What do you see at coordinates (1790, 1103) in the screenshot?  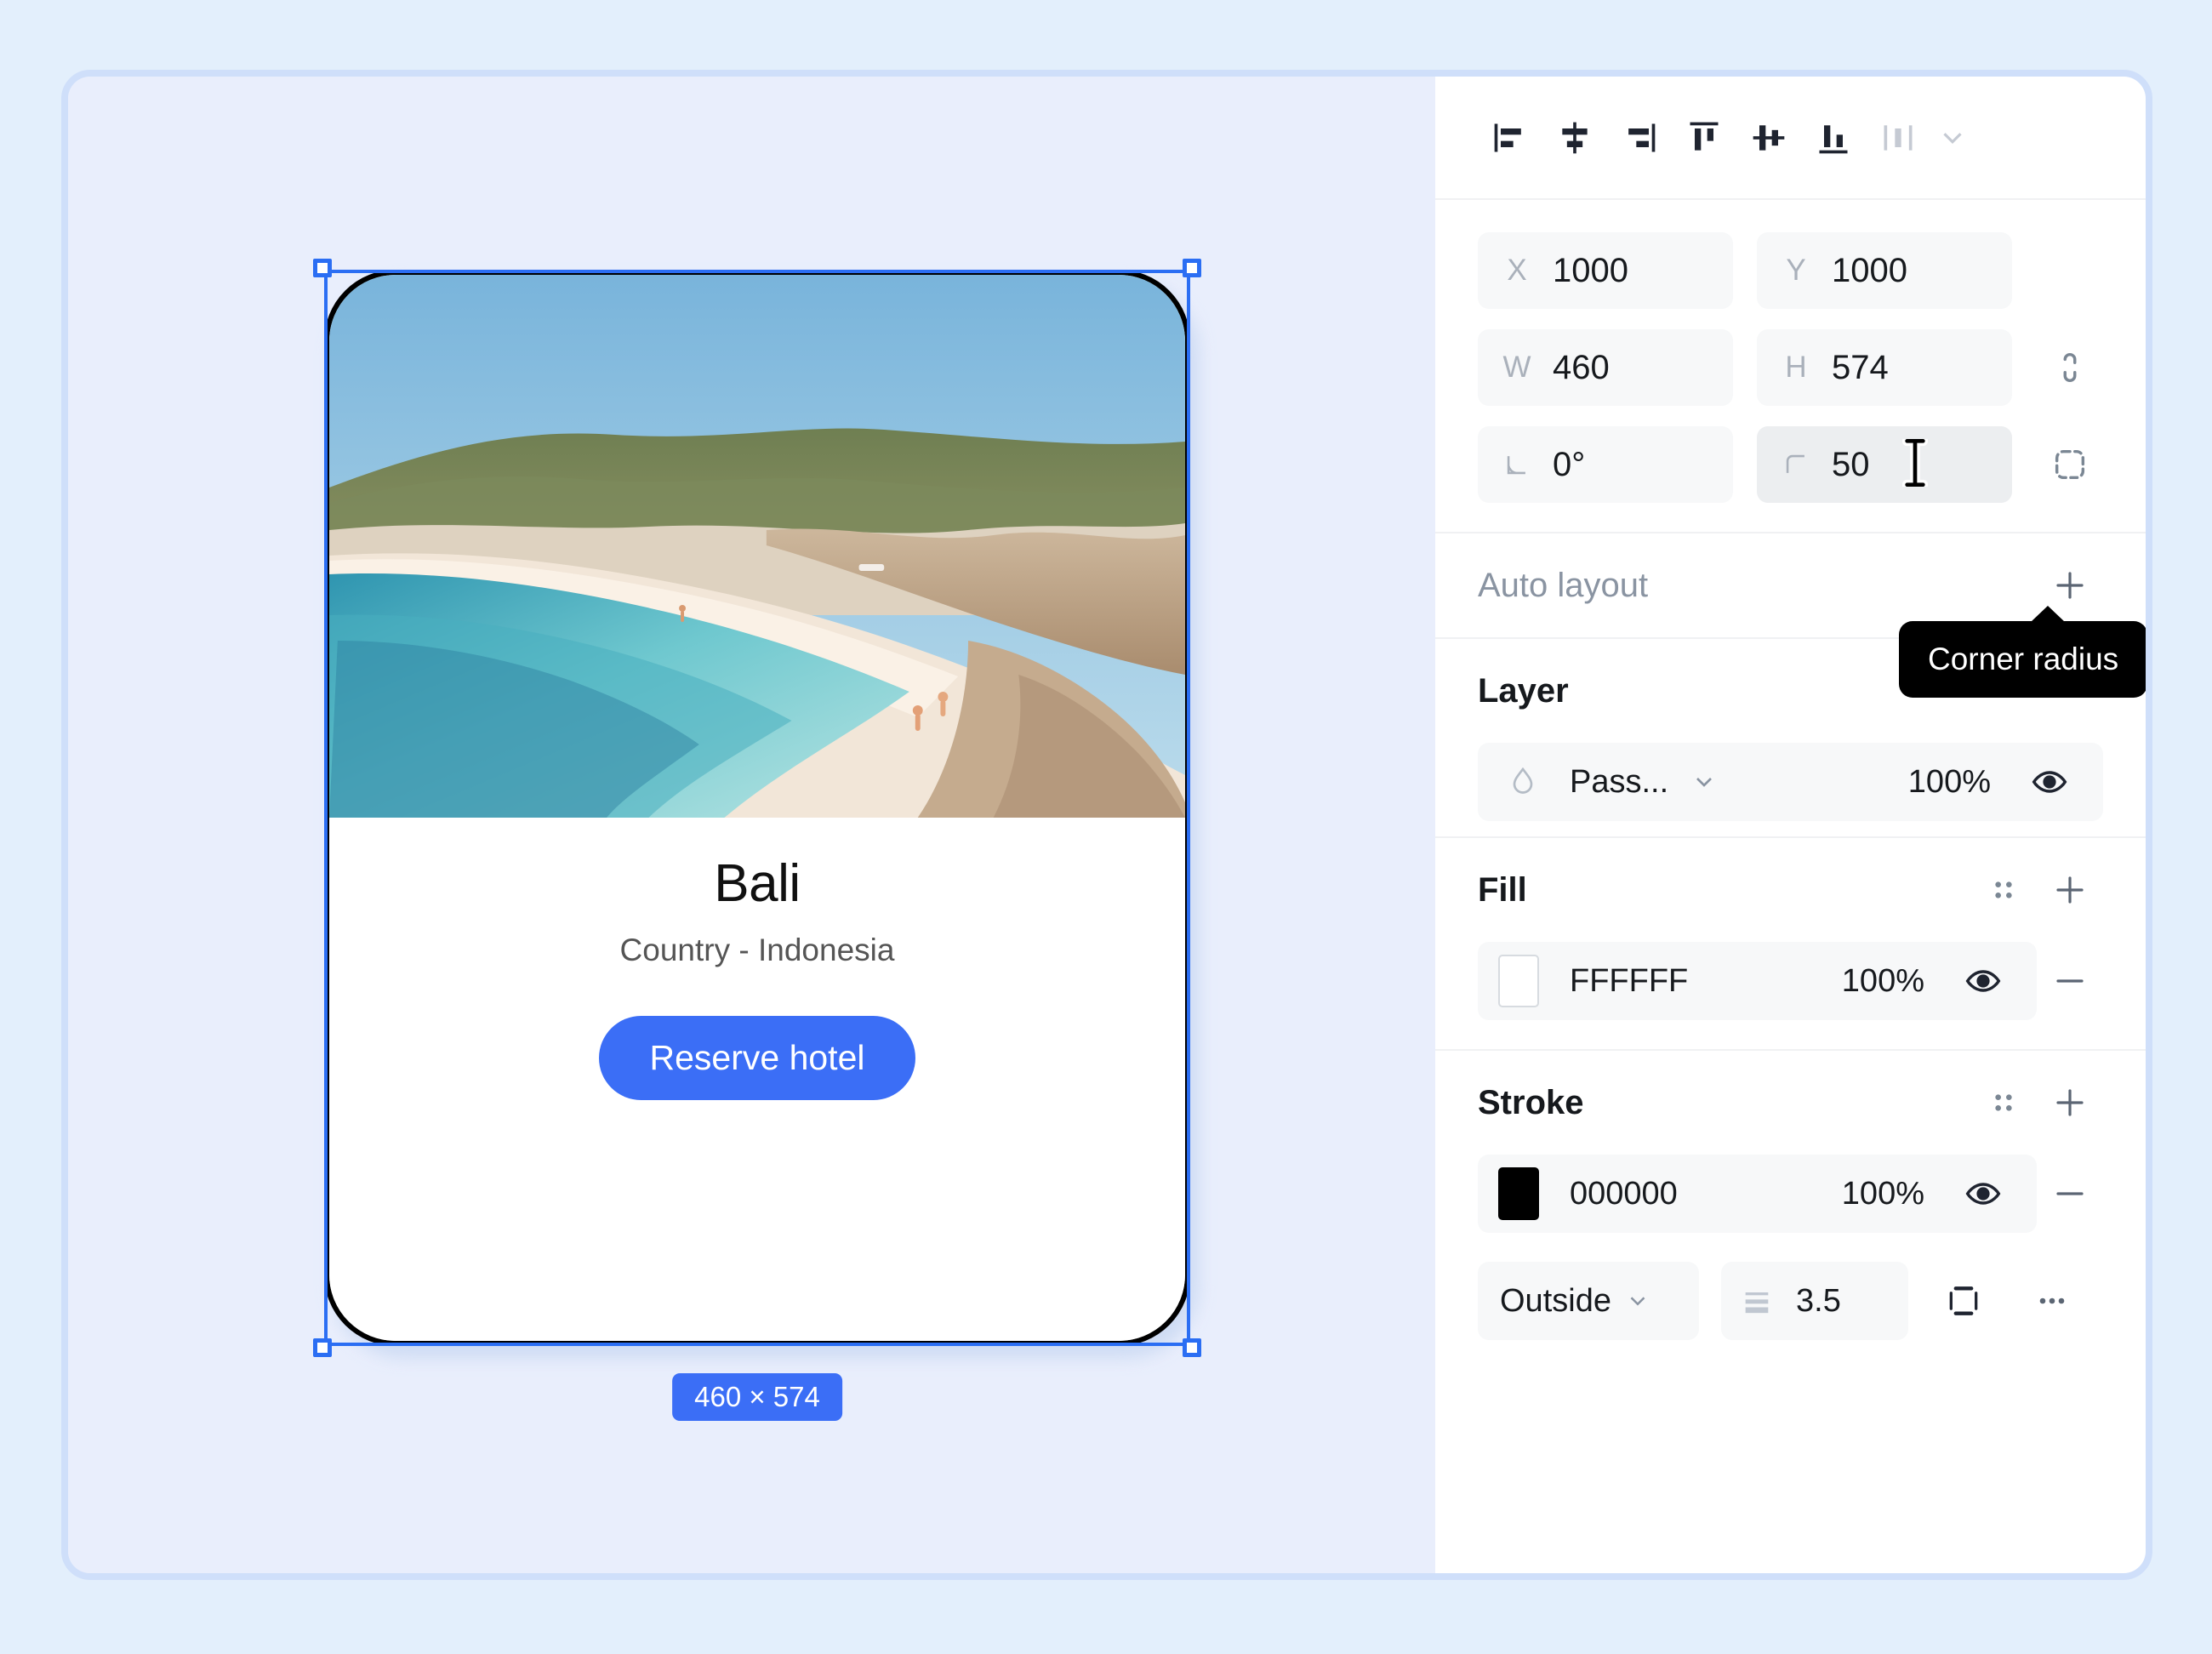 I see `stroke-section-header: Stroke` at bounding box center [1790, 1103].